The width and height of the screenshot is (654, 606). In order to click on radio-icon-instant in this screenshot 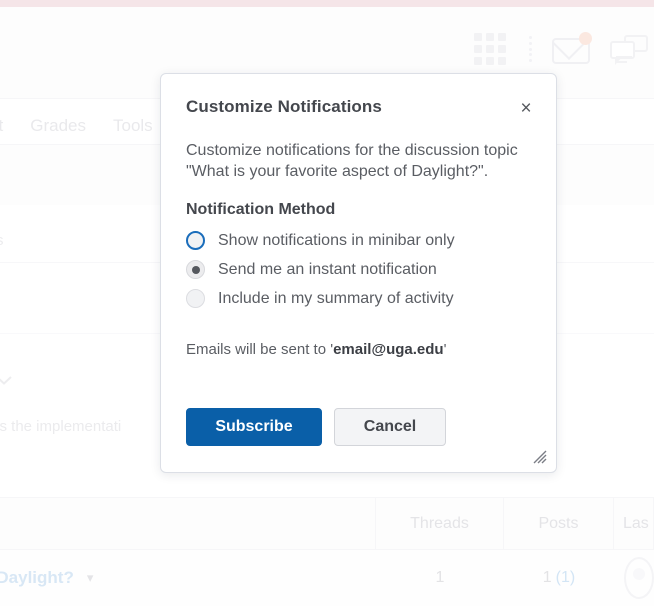, I will do `click(195, 269)`.